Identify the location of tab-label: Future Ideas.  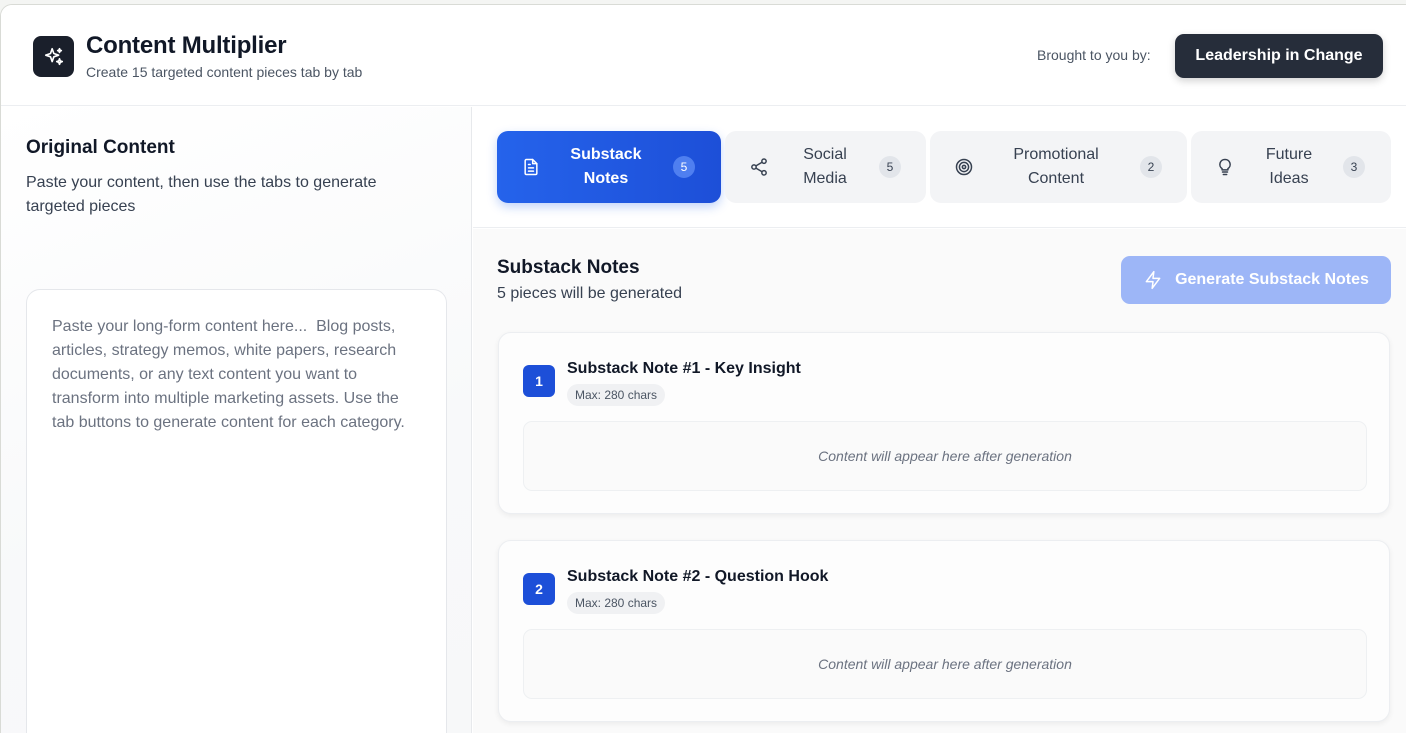
(1289, 166).